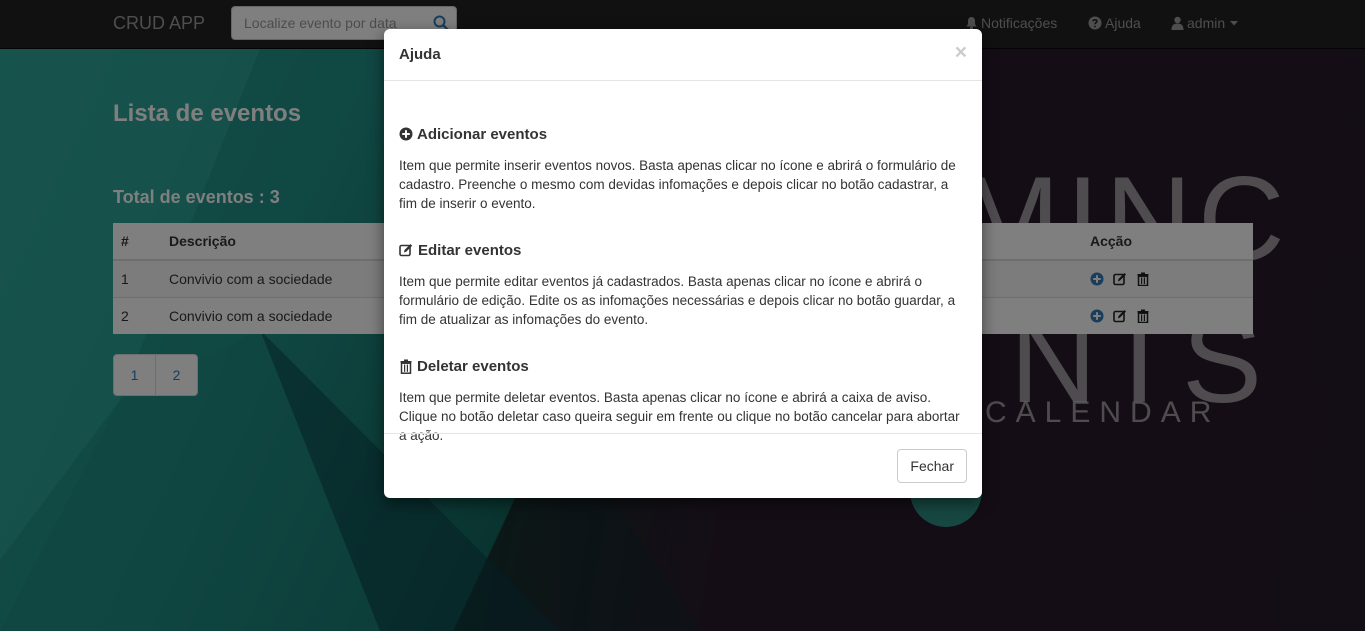 This screenshot has height=631, width=1365. Describe the element at coordinates (683, 55) in the screenshot. I see `modal-header: Ajuda ×` at that location.